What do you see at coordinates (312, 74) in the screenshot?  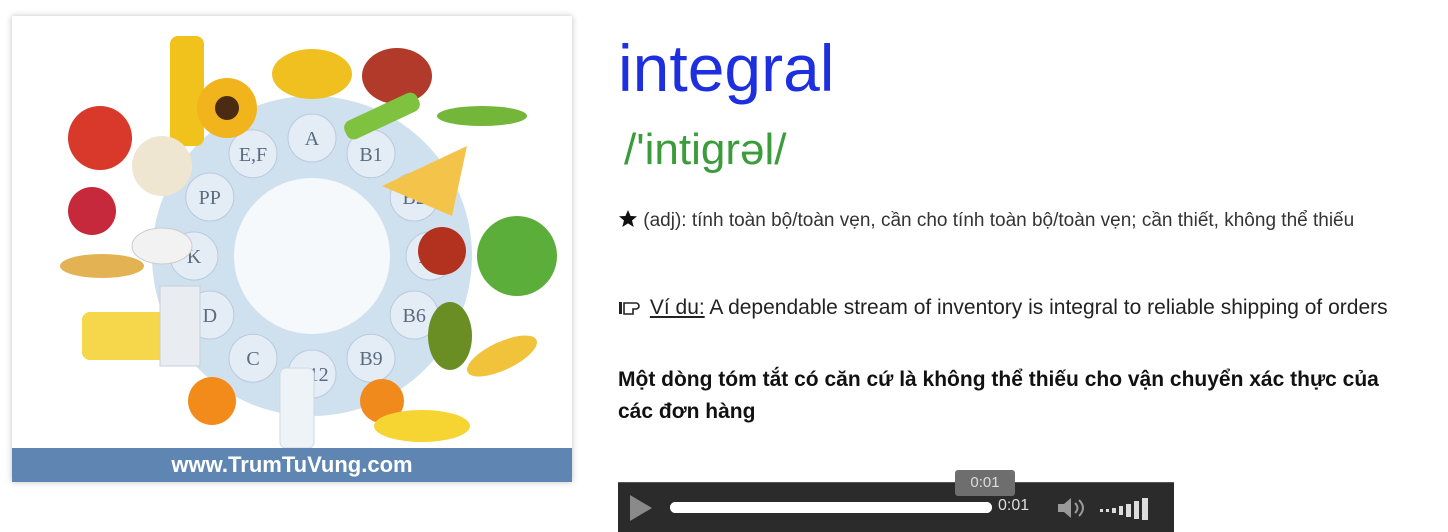 I see `pepper-icon` at bounding box center [312, 74].